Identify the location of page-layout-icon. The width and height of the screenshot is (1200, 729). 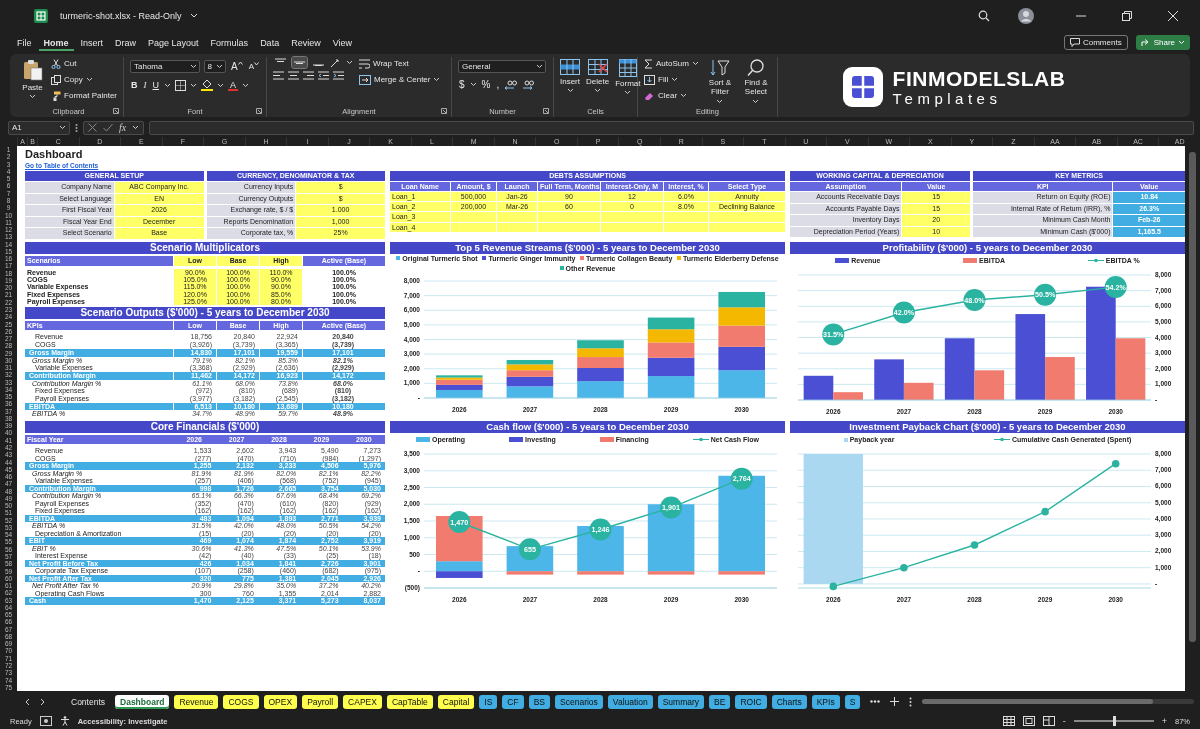
(1028, 721).